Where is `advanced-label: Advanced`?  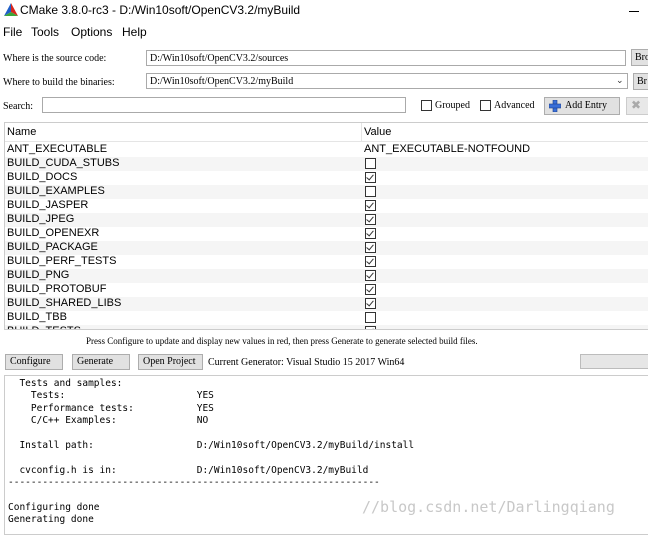
advanced-label: Advanced is located at coordinates (514, 105).